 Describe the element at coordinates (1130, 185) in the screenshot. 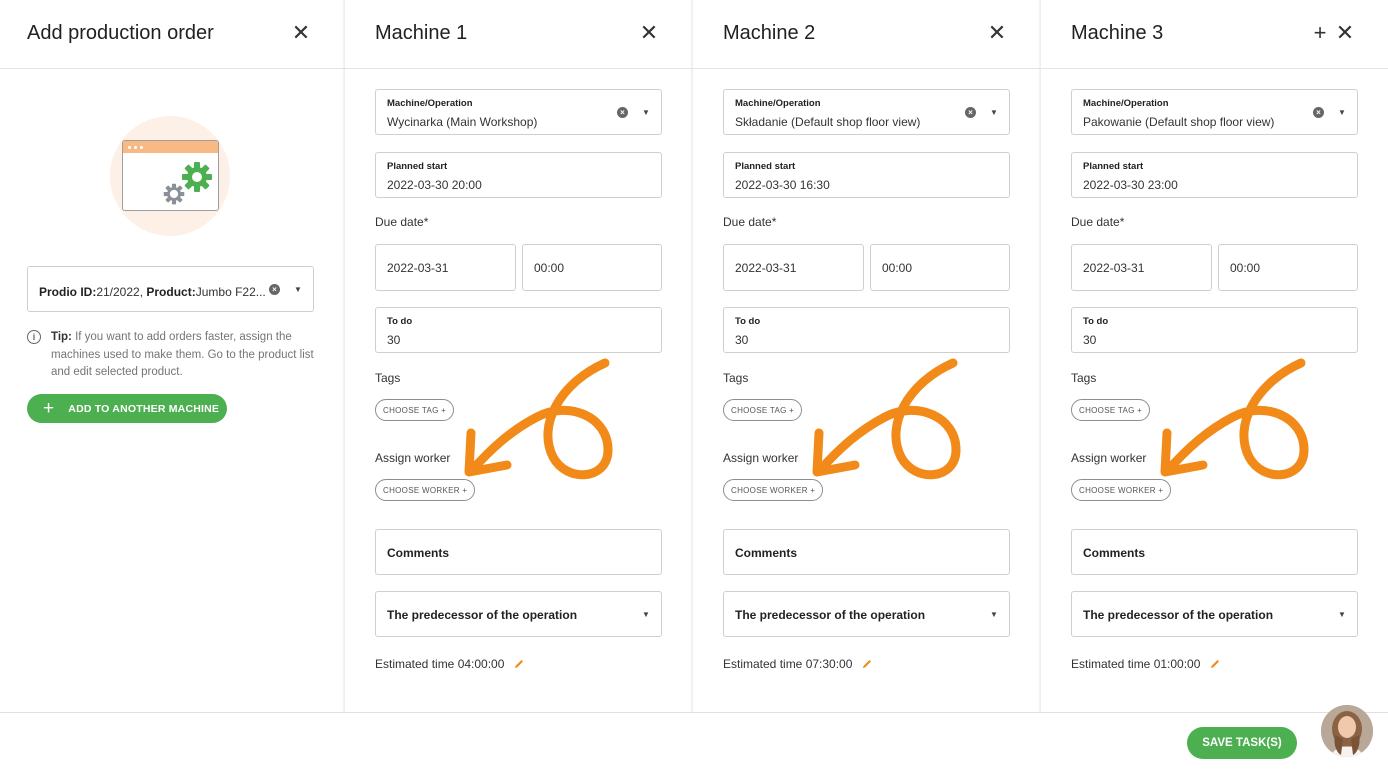

I see `field-value: 2022-03-30 23:00` at that location.